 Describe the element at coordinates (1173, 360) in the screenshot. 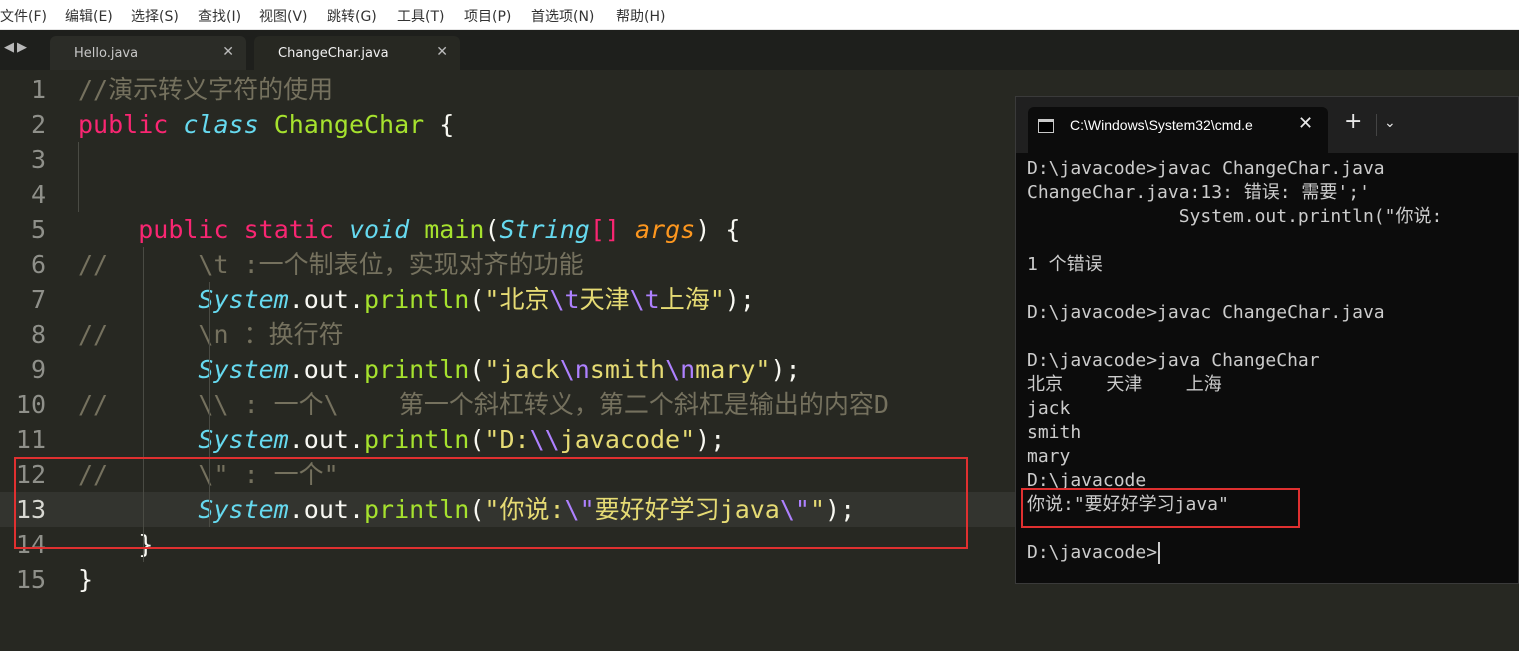

I see `terminal-line-text: D:\javacode>java ChangeChar` at that location.